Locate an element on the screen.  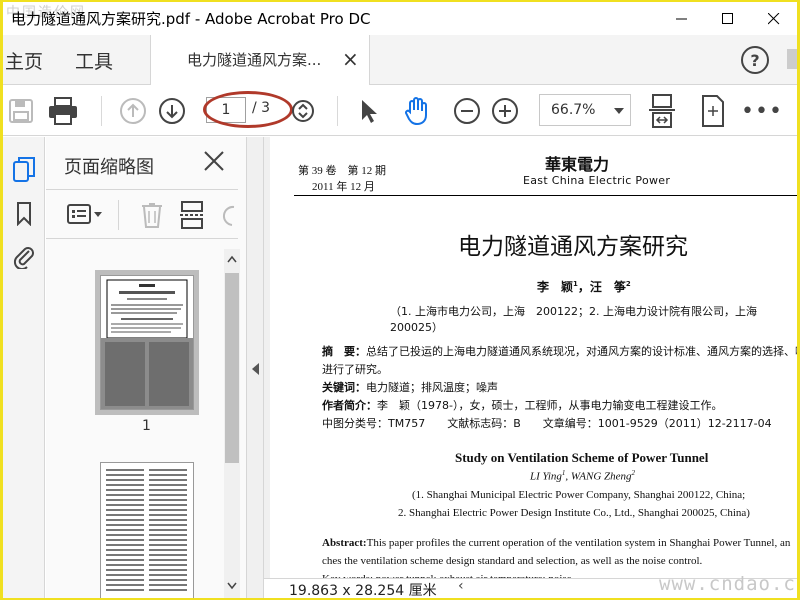
panel-title: 页面缩略图 is located at coordinates (109, 167).